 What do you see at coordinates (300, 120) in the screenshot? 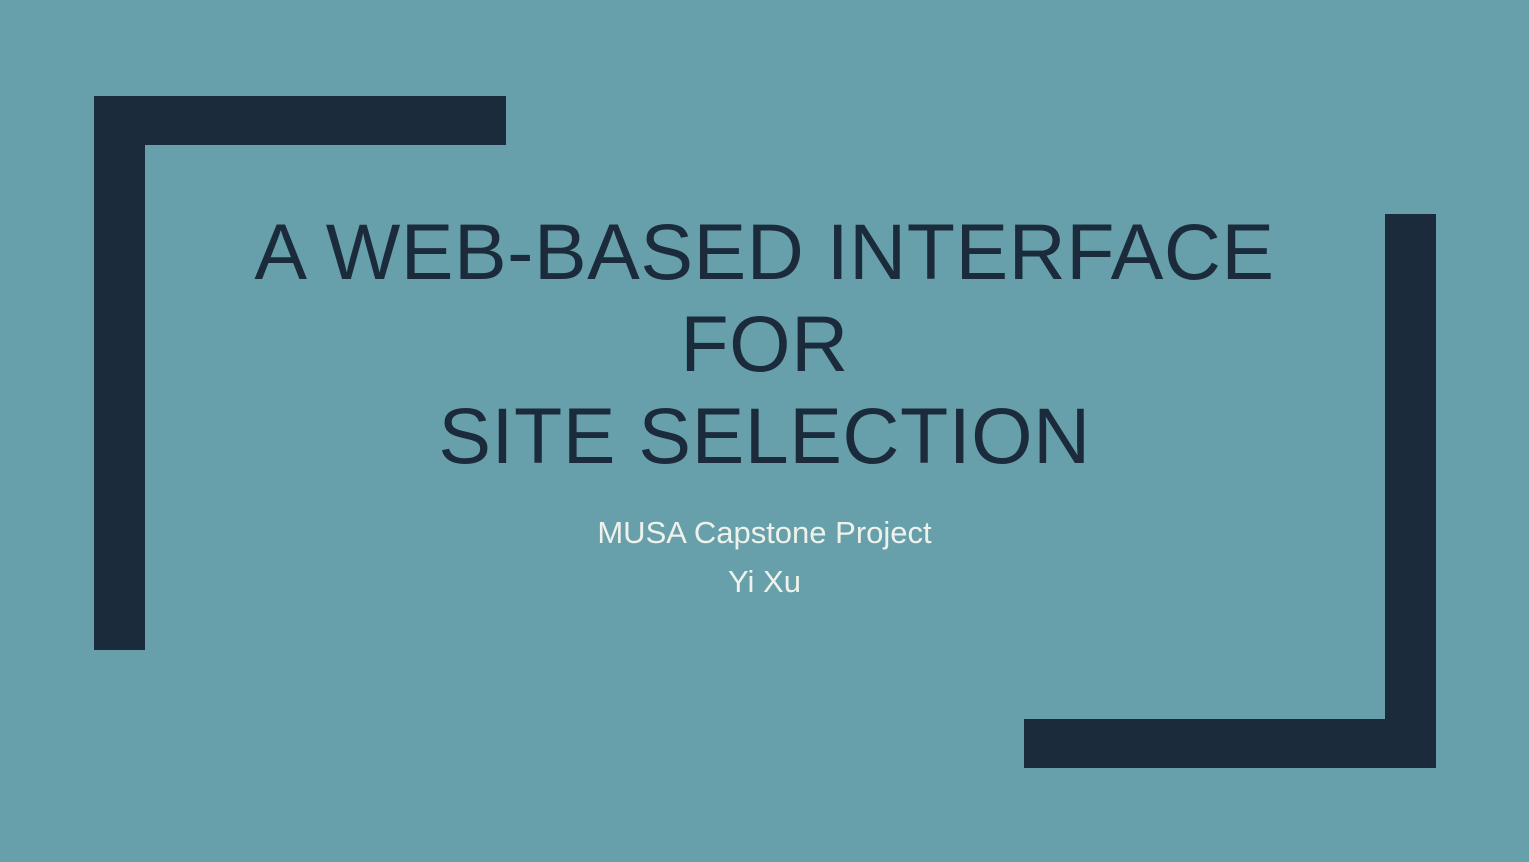
I see `top-left-bracket-horizontal` at bounding box center [300, 120].